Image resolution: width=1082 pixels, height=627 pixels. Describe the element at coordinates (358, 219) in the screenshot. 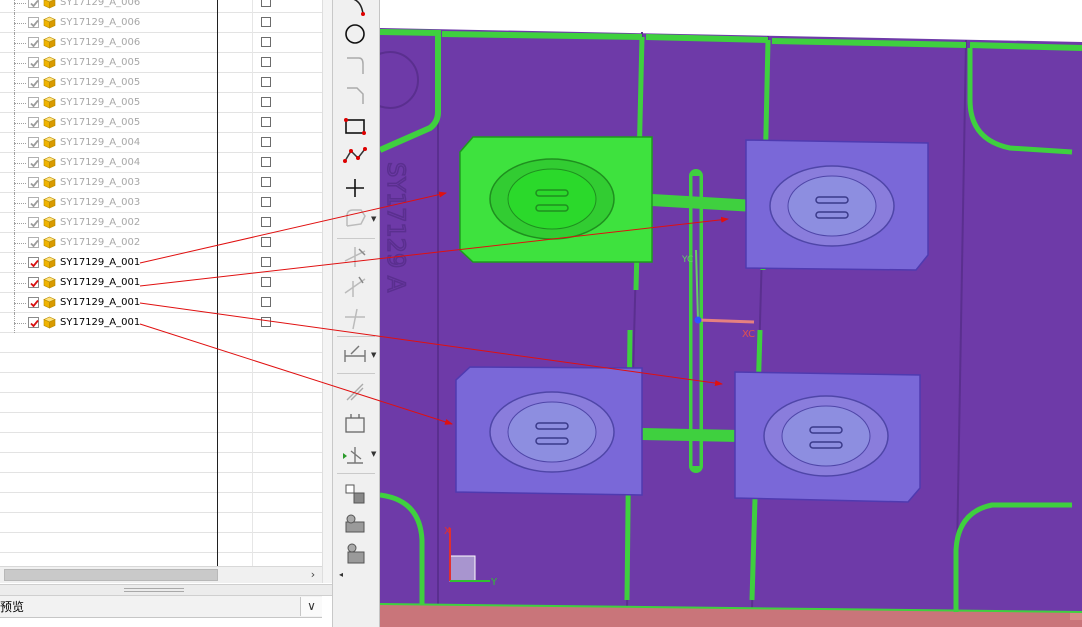

I see `offset-curve-icon: ▼` at that location.